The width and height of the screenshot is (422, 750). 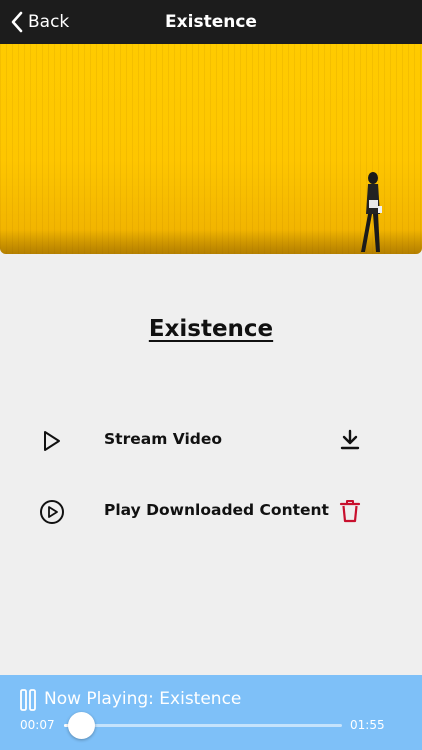 I want to click on pause-icon, so click(x=28, y=700).